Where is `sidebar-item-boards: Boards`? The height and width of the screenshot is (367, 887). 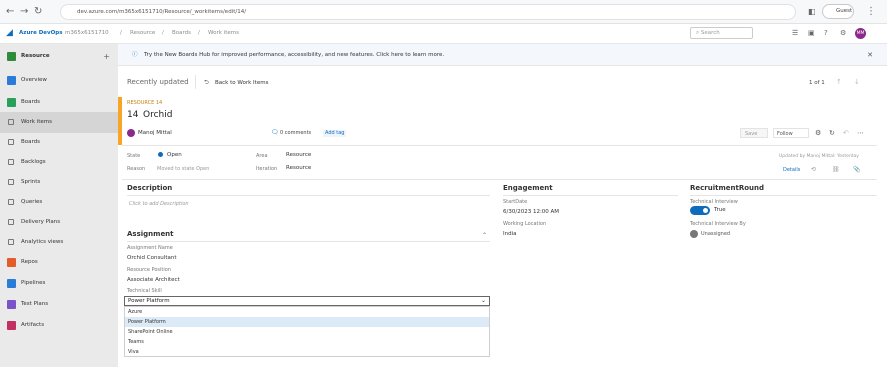
sidebar-item-boards: Boards is located at coordinates (59, 102).